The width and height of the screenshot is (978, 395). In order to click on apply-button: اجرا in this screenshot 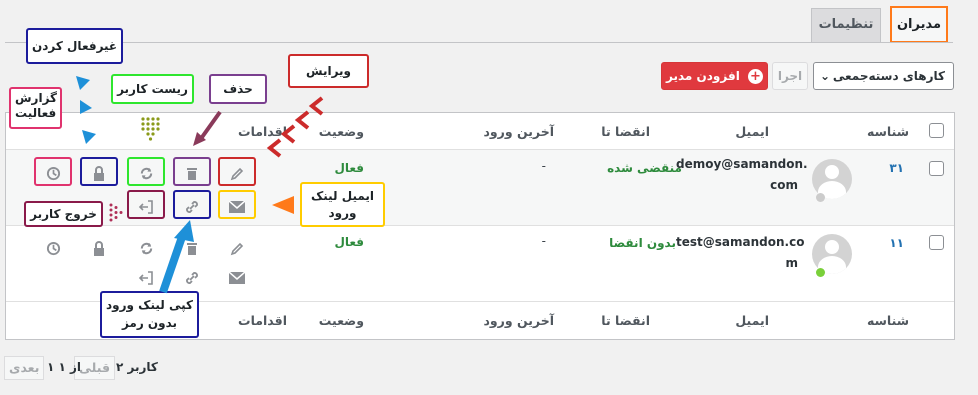, I will do `click(790, 76)`.